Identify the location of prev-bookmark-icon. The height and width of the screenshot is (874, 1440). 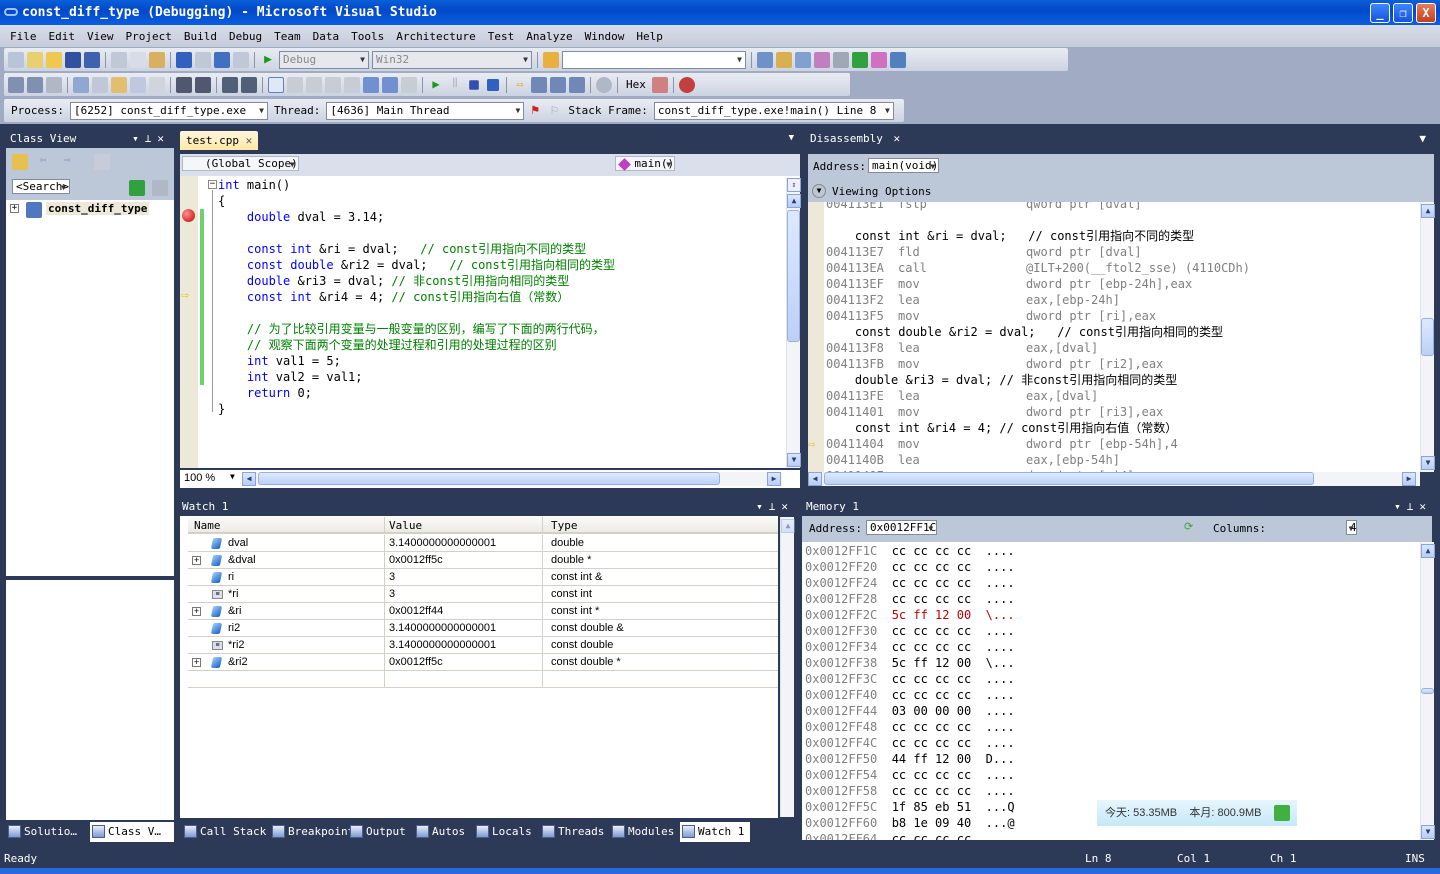
(295, 84).